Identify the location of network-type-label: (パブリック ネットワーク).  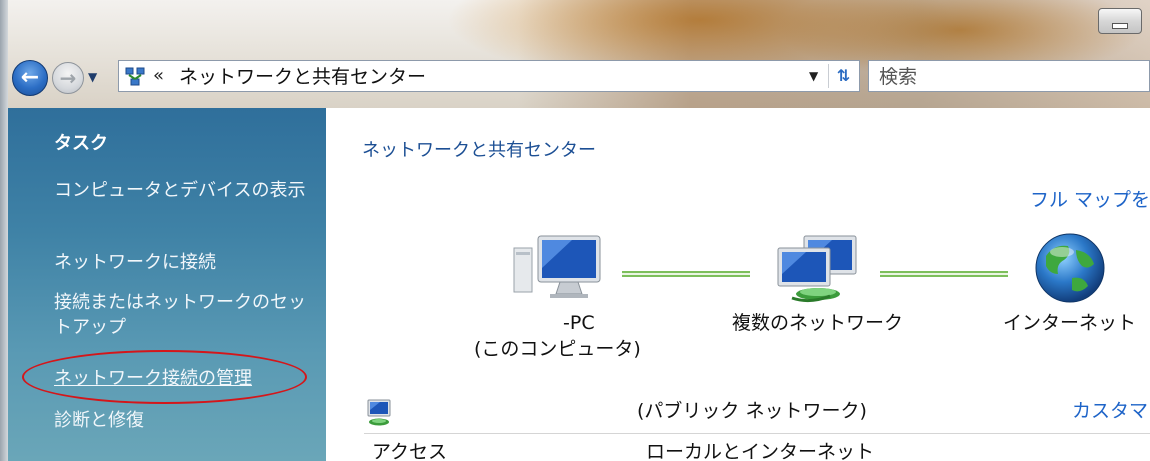
(752, 411).